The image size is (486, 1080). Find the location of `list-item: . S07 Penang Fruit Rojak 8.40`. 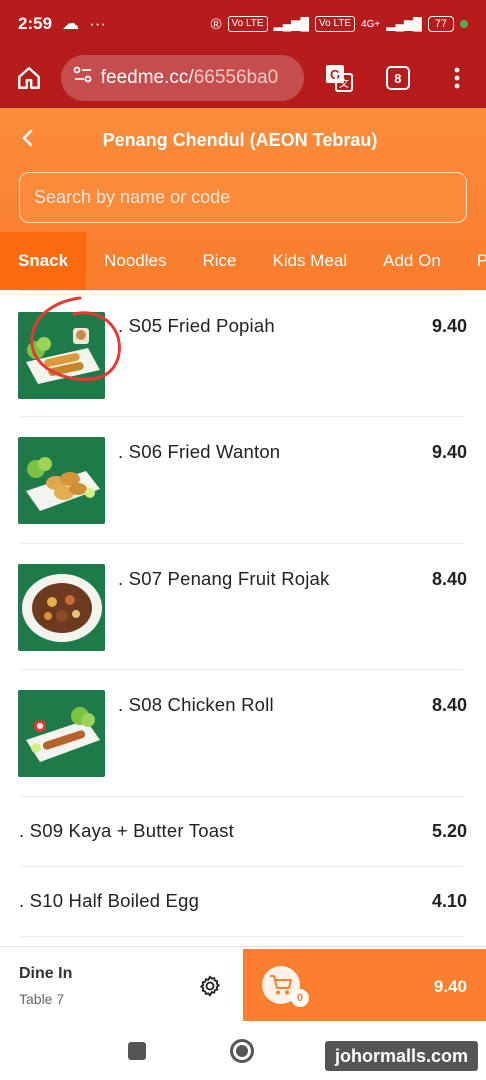

list-item: . S07 Penang Fruit Rojak 8.40 is located at coordinates (243, 606).